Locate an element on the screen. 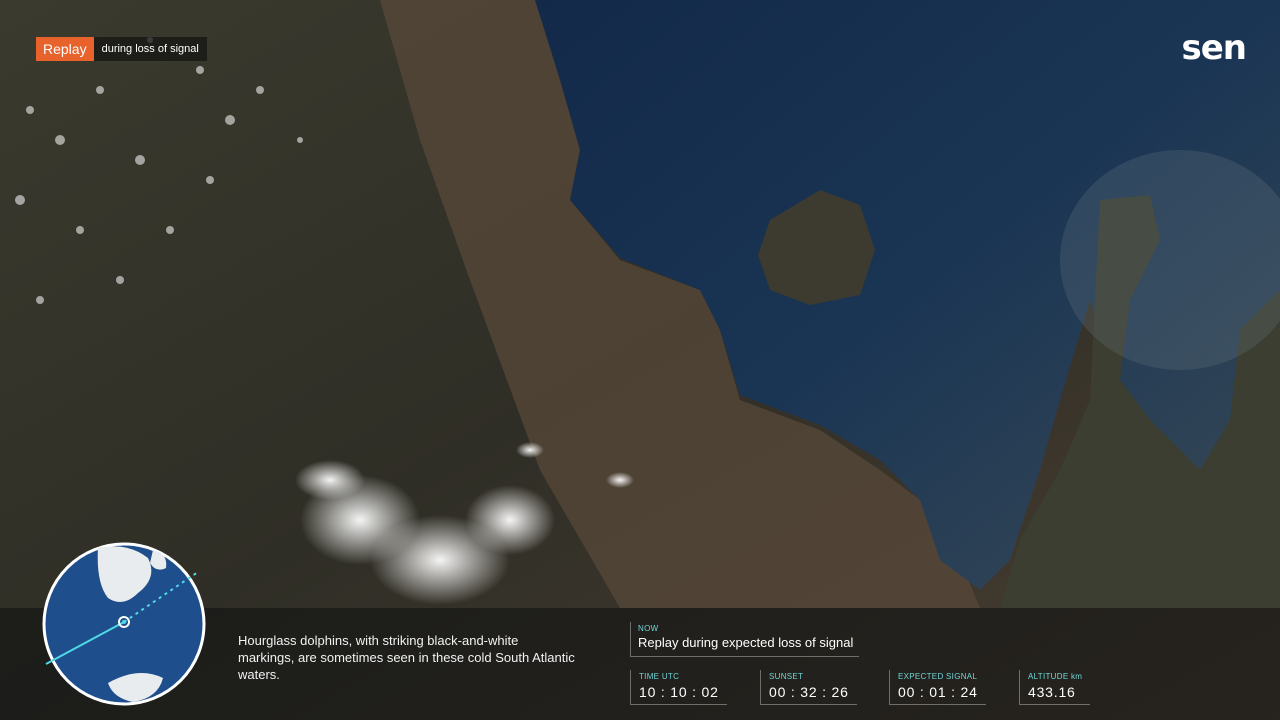  sunset-value: 00 : 32 : 26 is located at coordinates (809, 692).